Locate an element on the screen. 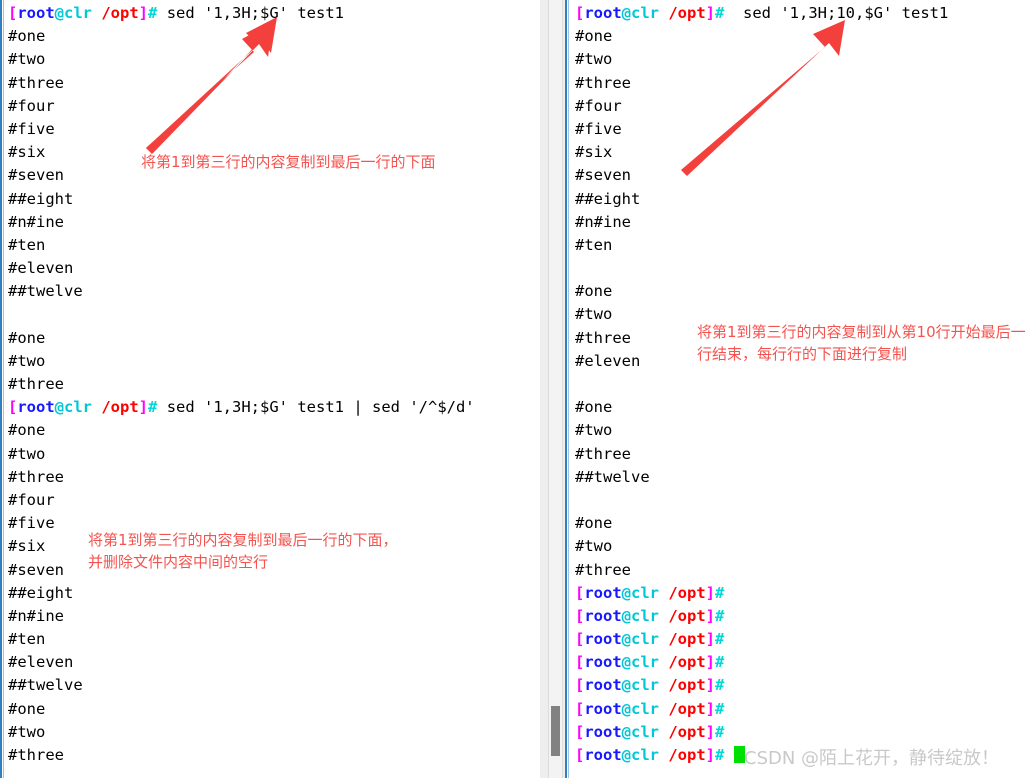 This screenshot has width=1034, height=778. terminal-command-line: [root@clr /opt]# sed '1,3H;10,$G' test1 is located at coordinates (804, 13).